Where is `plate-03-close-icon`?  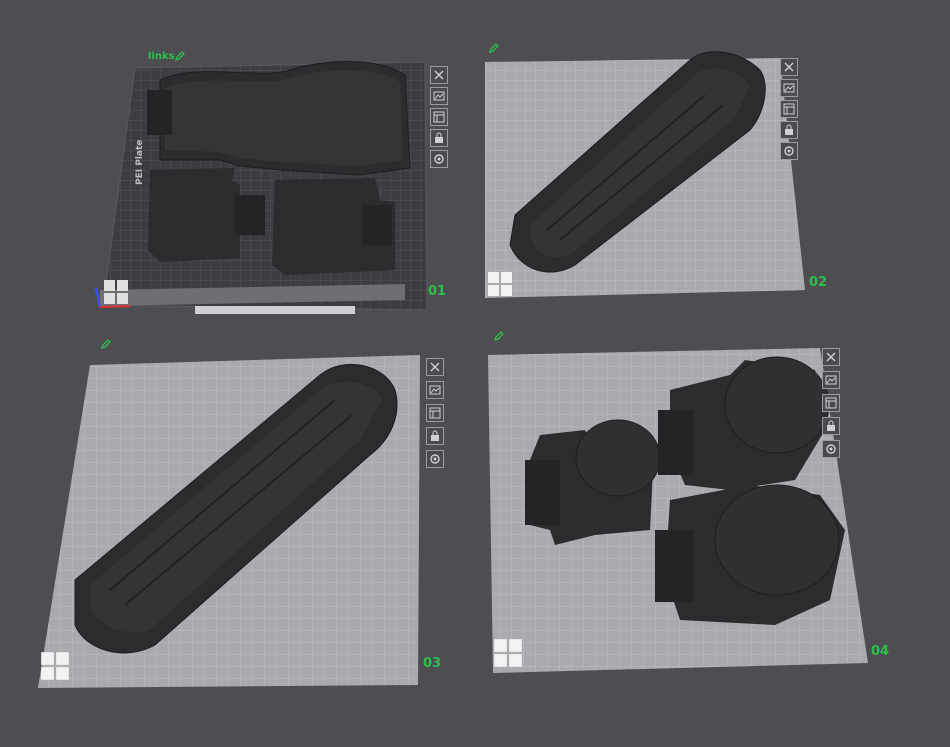 plate-03-close-icon is located at coordinates (435, 367).